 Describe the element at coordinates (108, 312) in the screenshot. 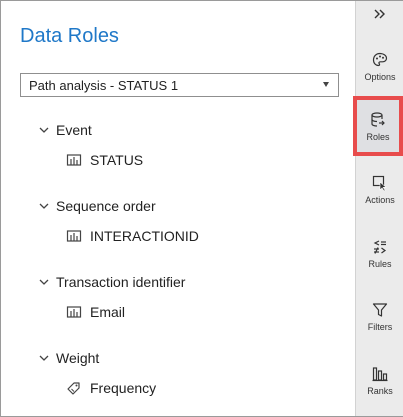

I see `role-item-label: Email` at that location.